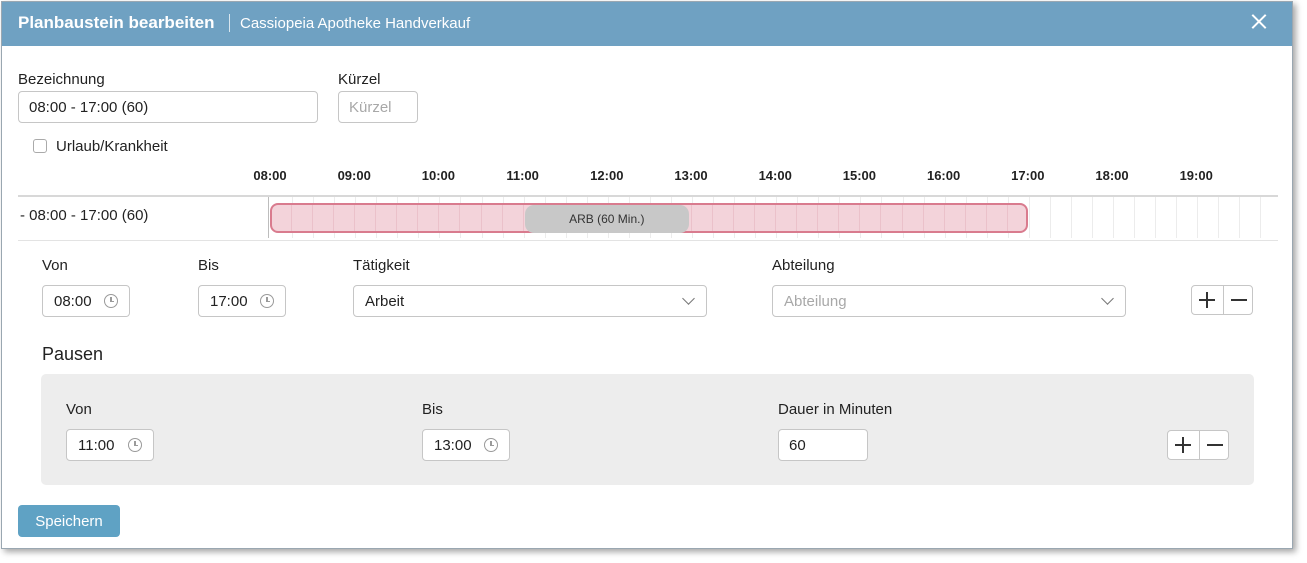 The height and width of the screenshot is (563, 1307). What do you see at coordinates (530, 301) in the screenshot?
I see `taetigkeit-select: Arbeit` at bounding box center [530, 301].